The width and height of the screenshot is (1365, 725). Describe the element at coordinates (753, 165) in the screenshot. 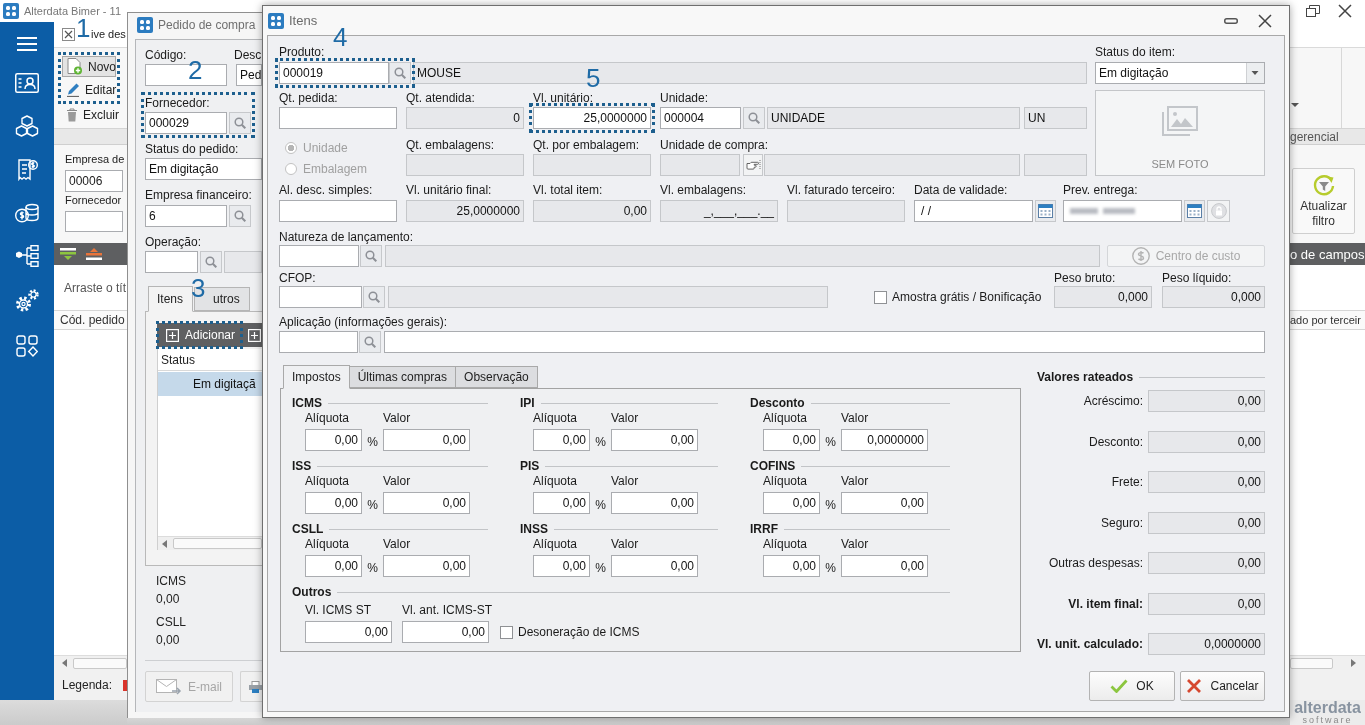

I see `pick-button` at that location.